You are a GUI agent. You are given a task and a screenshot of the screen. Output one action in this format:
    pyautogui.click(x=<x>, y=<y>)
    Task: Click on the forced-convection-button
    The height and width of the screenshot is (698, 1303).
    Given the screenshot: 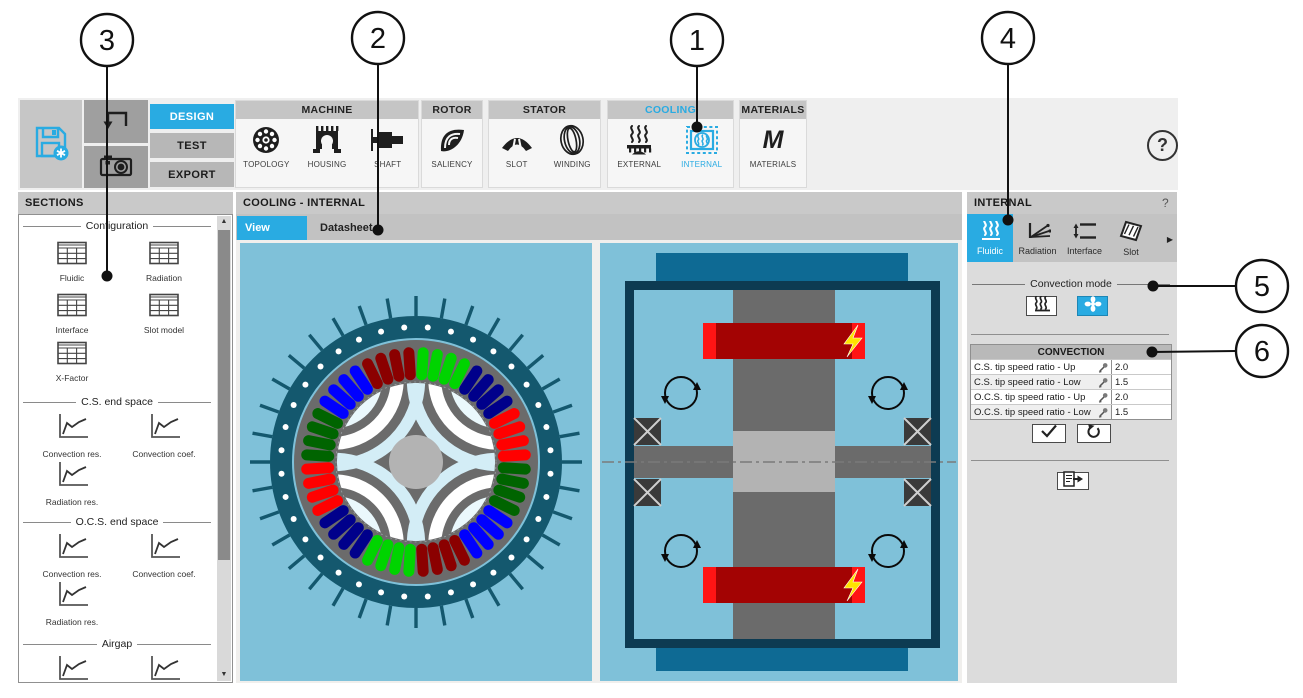 What is the action you would take?
    pyautogui.click(x=1092, y=306)
    